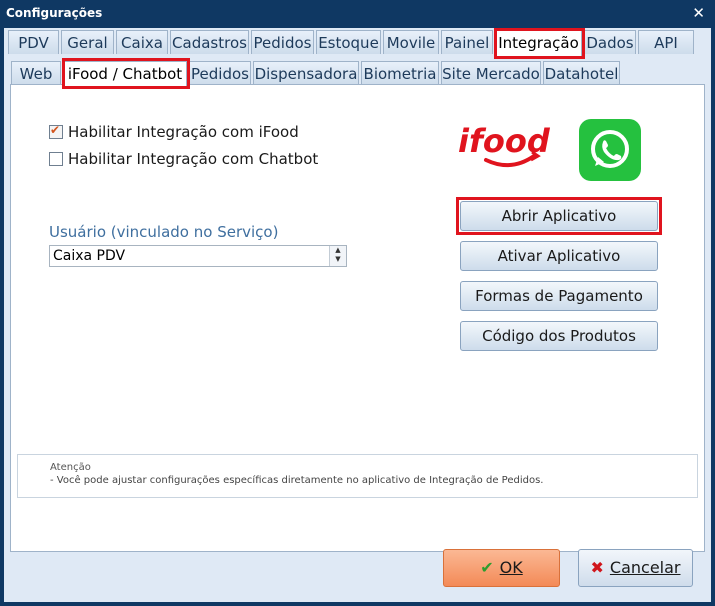 The image size is (715, 606). Describe the element at coordinates (337, 256) in the screenshot. I see `spin-arrows-icon: ▲ ▼` at that location.